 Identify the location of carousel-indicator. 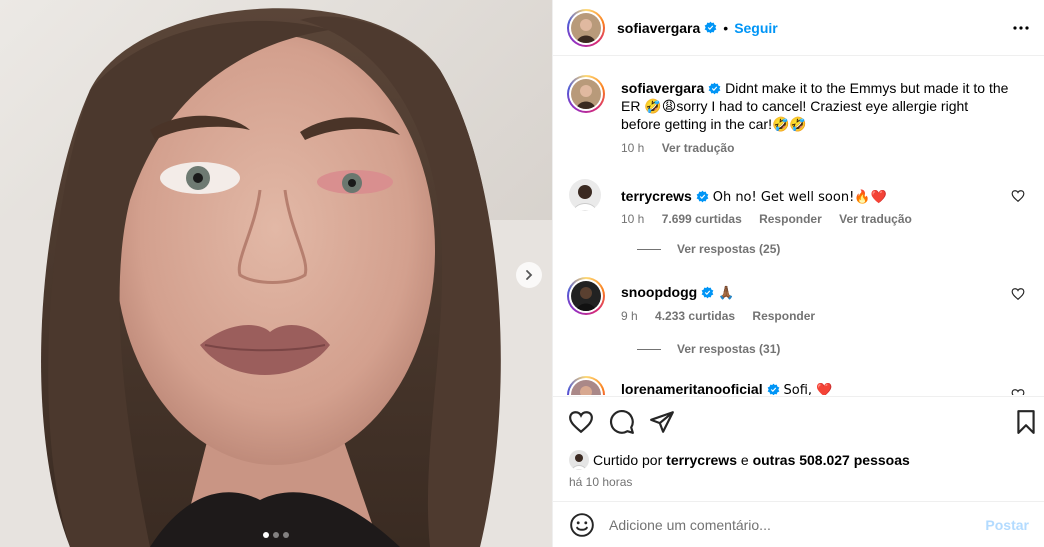
(276, 535).